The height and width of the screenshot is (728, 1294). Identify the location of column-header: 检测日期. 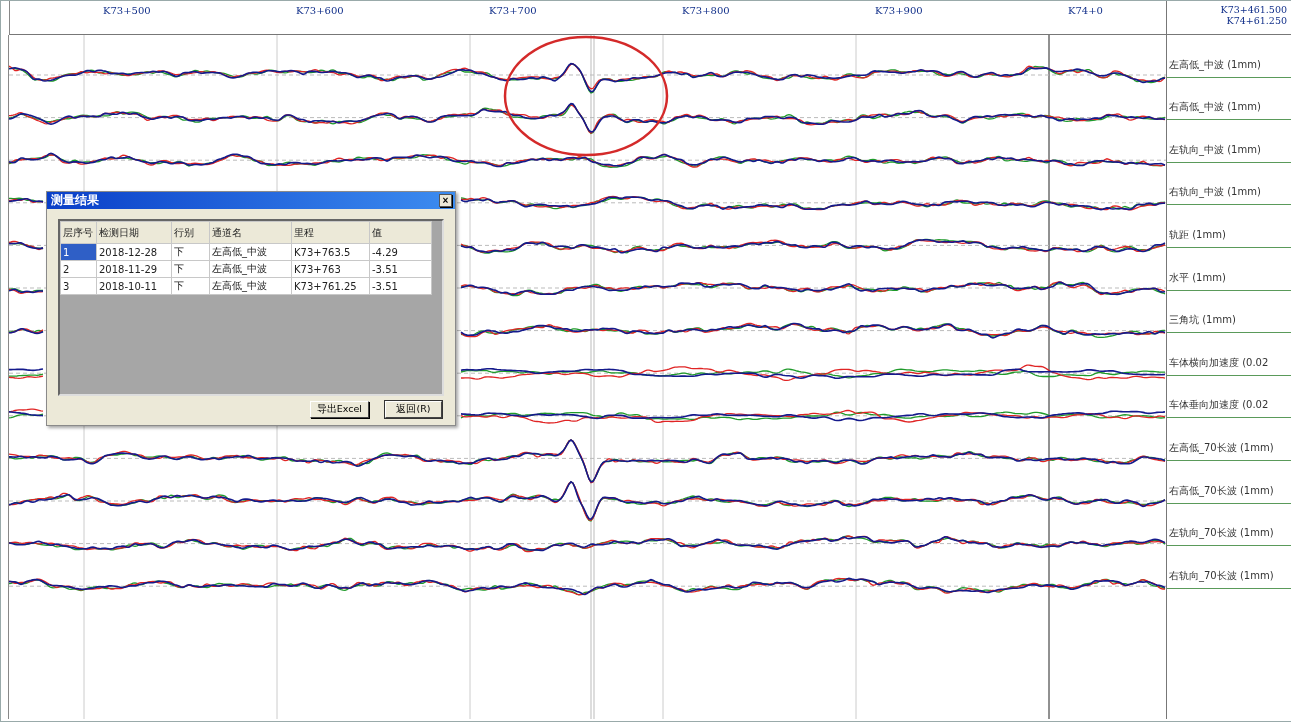
(134, 232).